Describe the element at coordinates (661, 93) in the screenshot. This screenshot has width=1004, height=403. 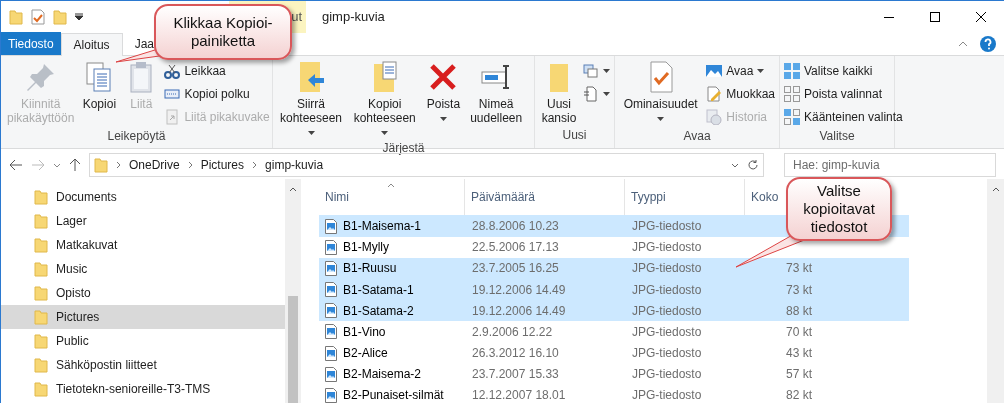
I see `ribbon-button: Ominaisuudet` at that location.